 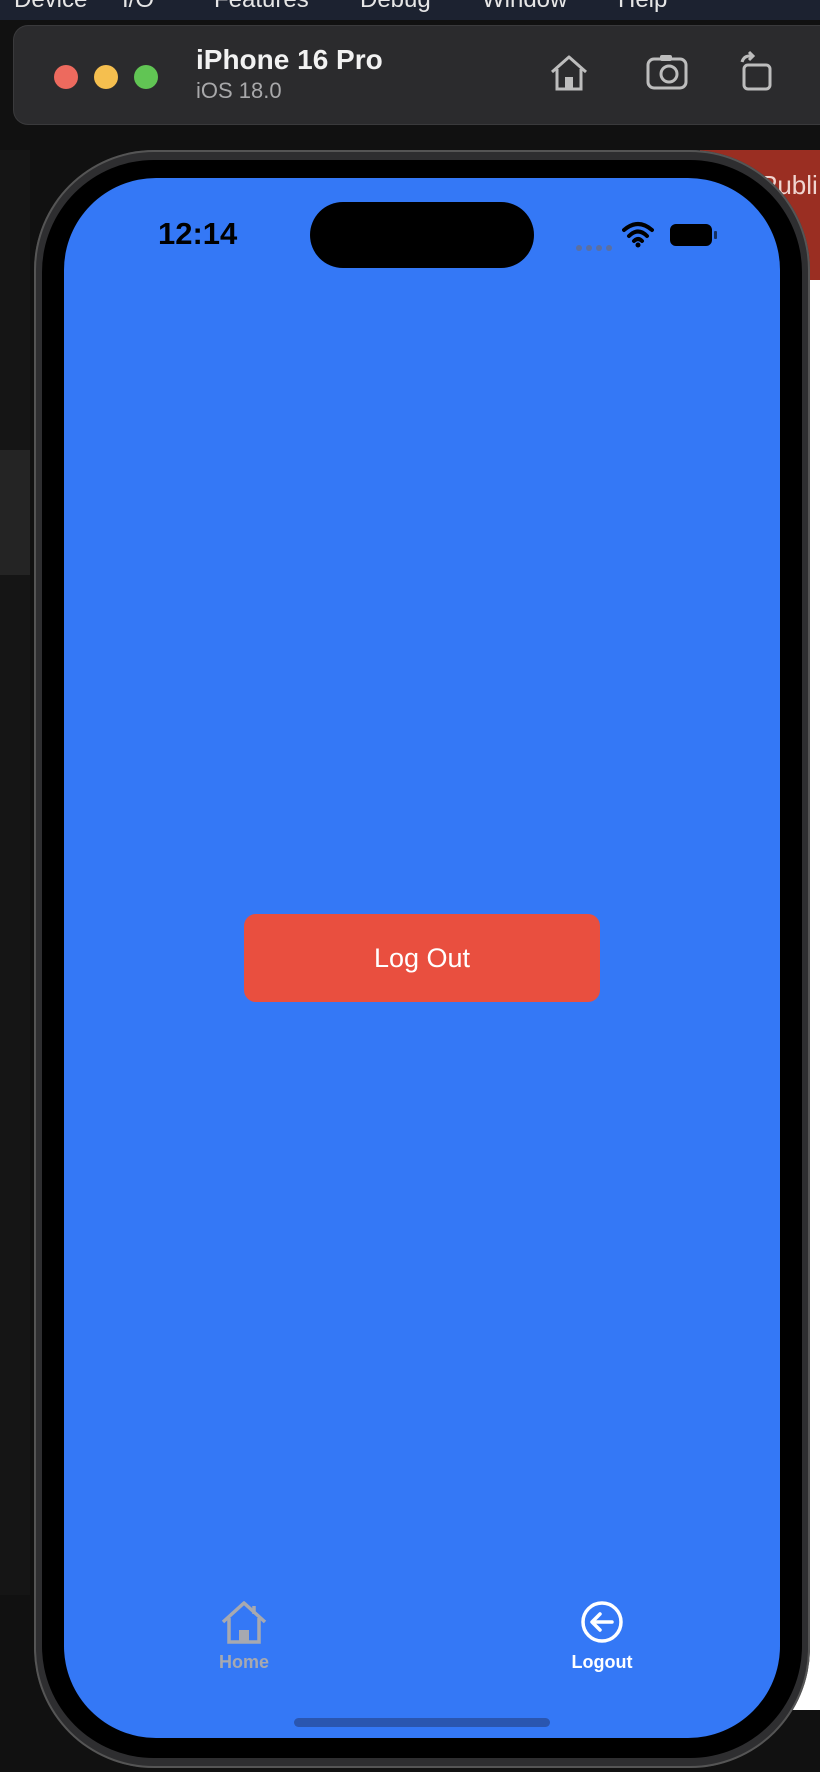 What do you see at coordinates (422, 235) in the screenshot?
I see `dynamic-island` at bounding box center [422, 235].